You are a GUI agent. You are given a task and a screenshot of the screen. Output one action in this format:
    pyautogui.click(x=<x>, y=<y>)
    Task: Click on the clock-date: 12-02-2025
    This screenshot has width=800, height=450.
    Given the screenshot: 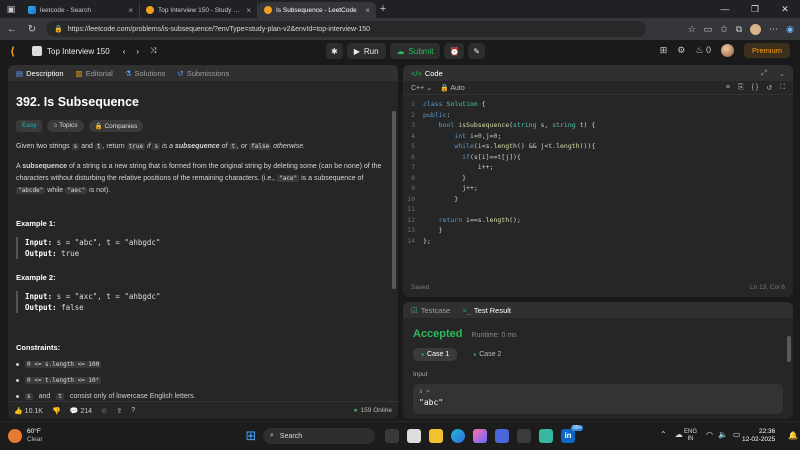 What is the action you would take?
    pyautogui.click(x=759, y=439)
    